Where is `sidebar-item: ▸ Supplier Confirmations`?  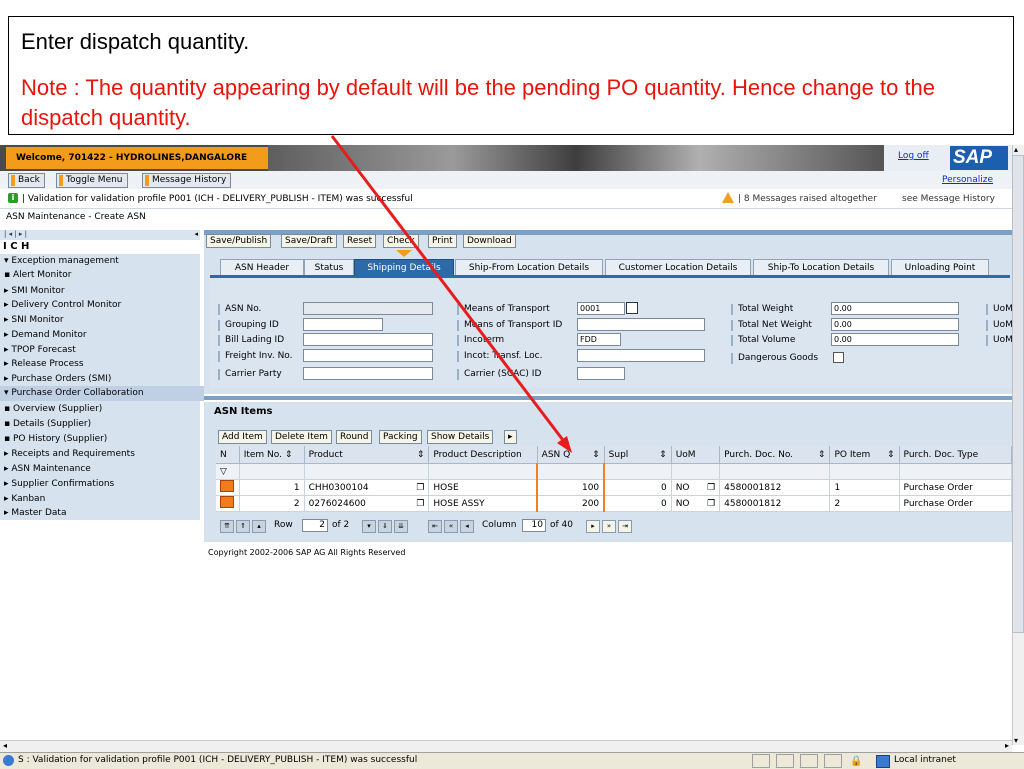 sidebar-item: ▸ Supplier Confirmations is located at coordinates (102, 484).